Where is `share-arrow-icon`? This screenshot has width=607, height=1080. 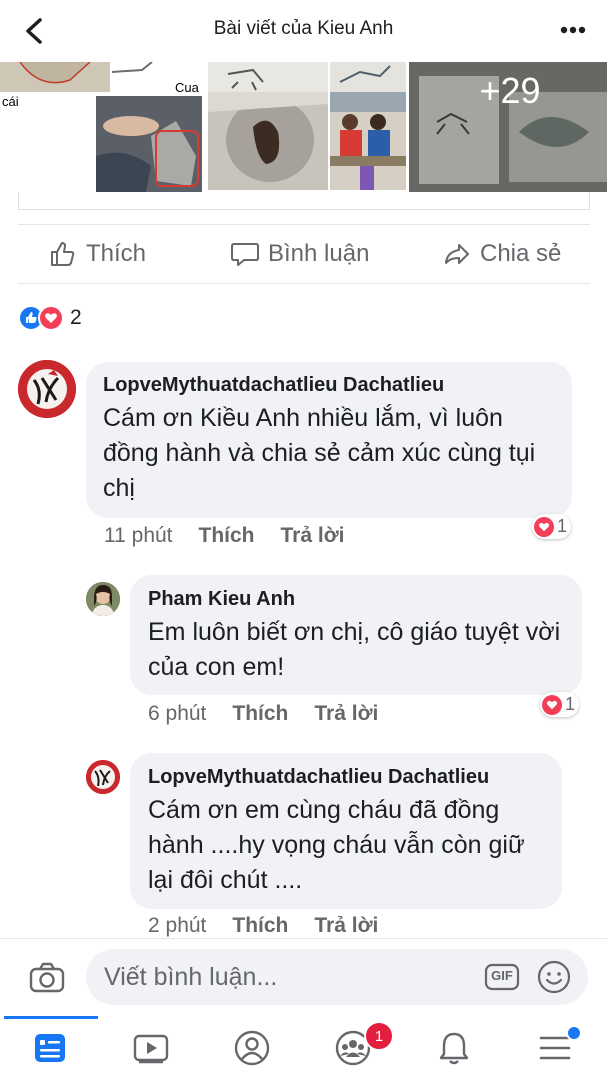
share-arrow-icon is located at coordinates (457, 254).